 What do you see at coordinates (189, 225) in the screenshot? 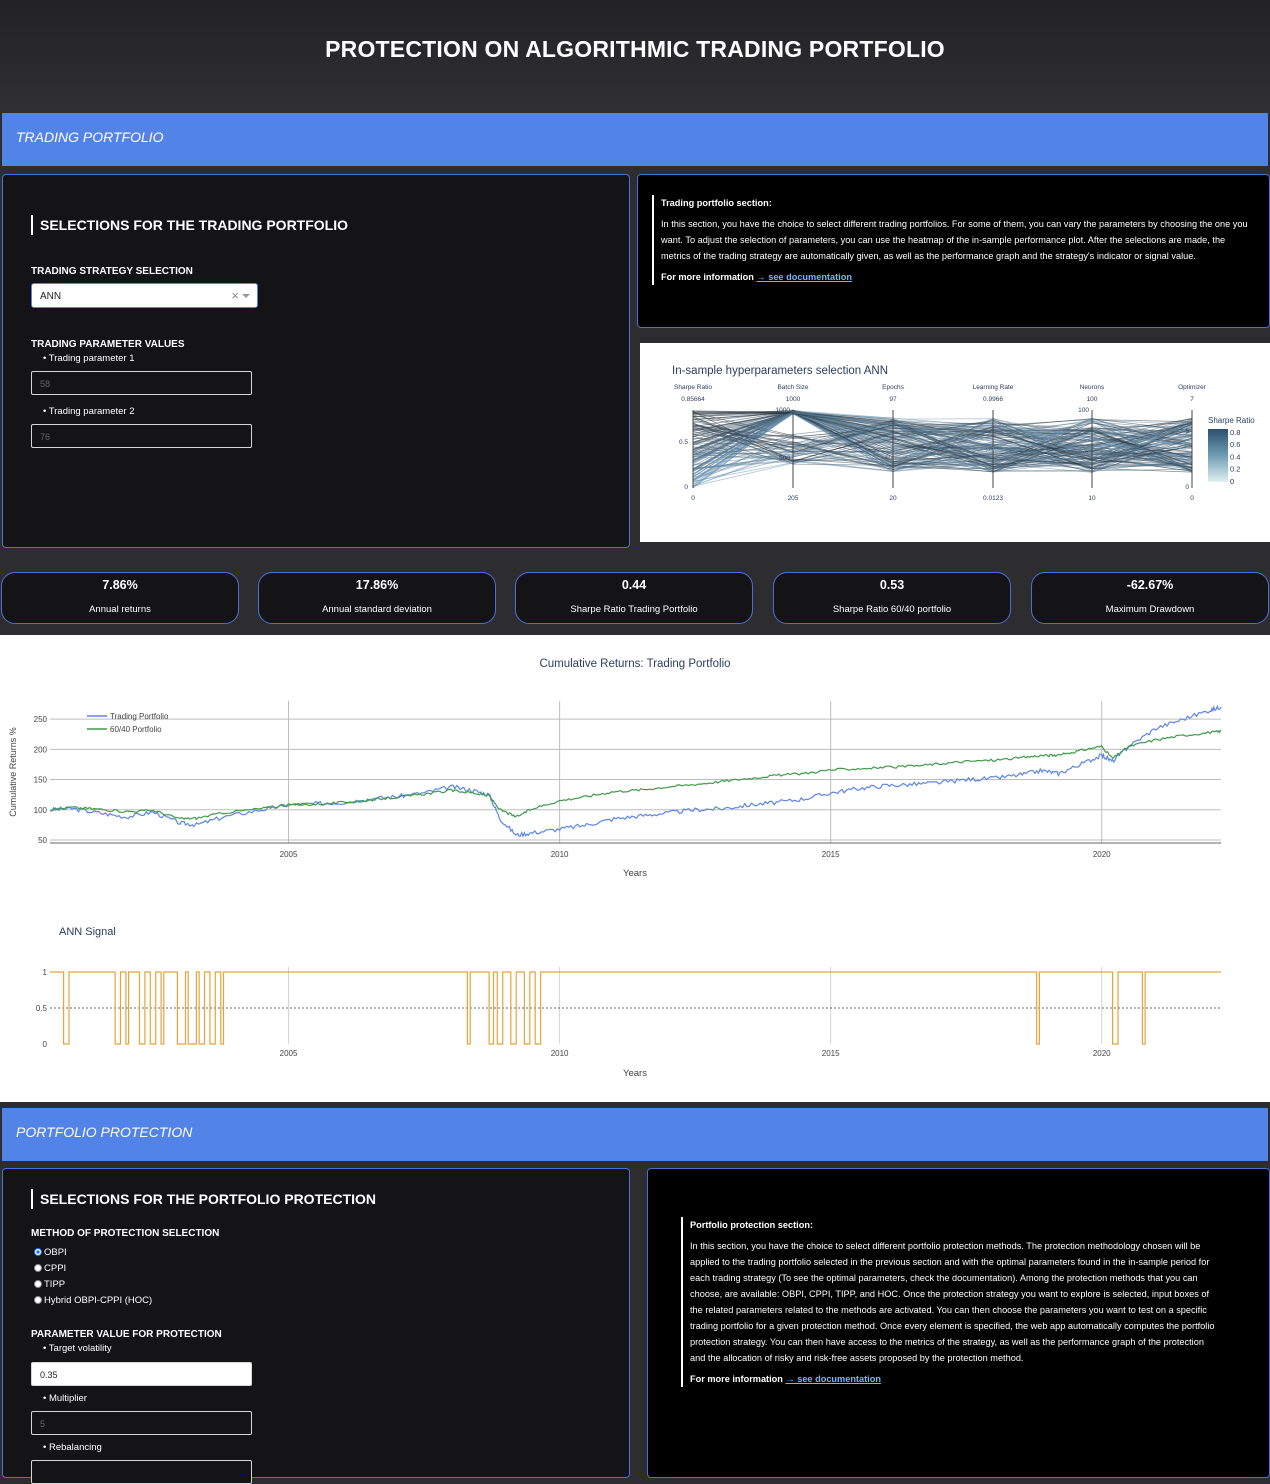
I see `trading-selections-title: SELECTIONS FOR THE TRADING PORTFOLIO` at bounding box center [189, 225].